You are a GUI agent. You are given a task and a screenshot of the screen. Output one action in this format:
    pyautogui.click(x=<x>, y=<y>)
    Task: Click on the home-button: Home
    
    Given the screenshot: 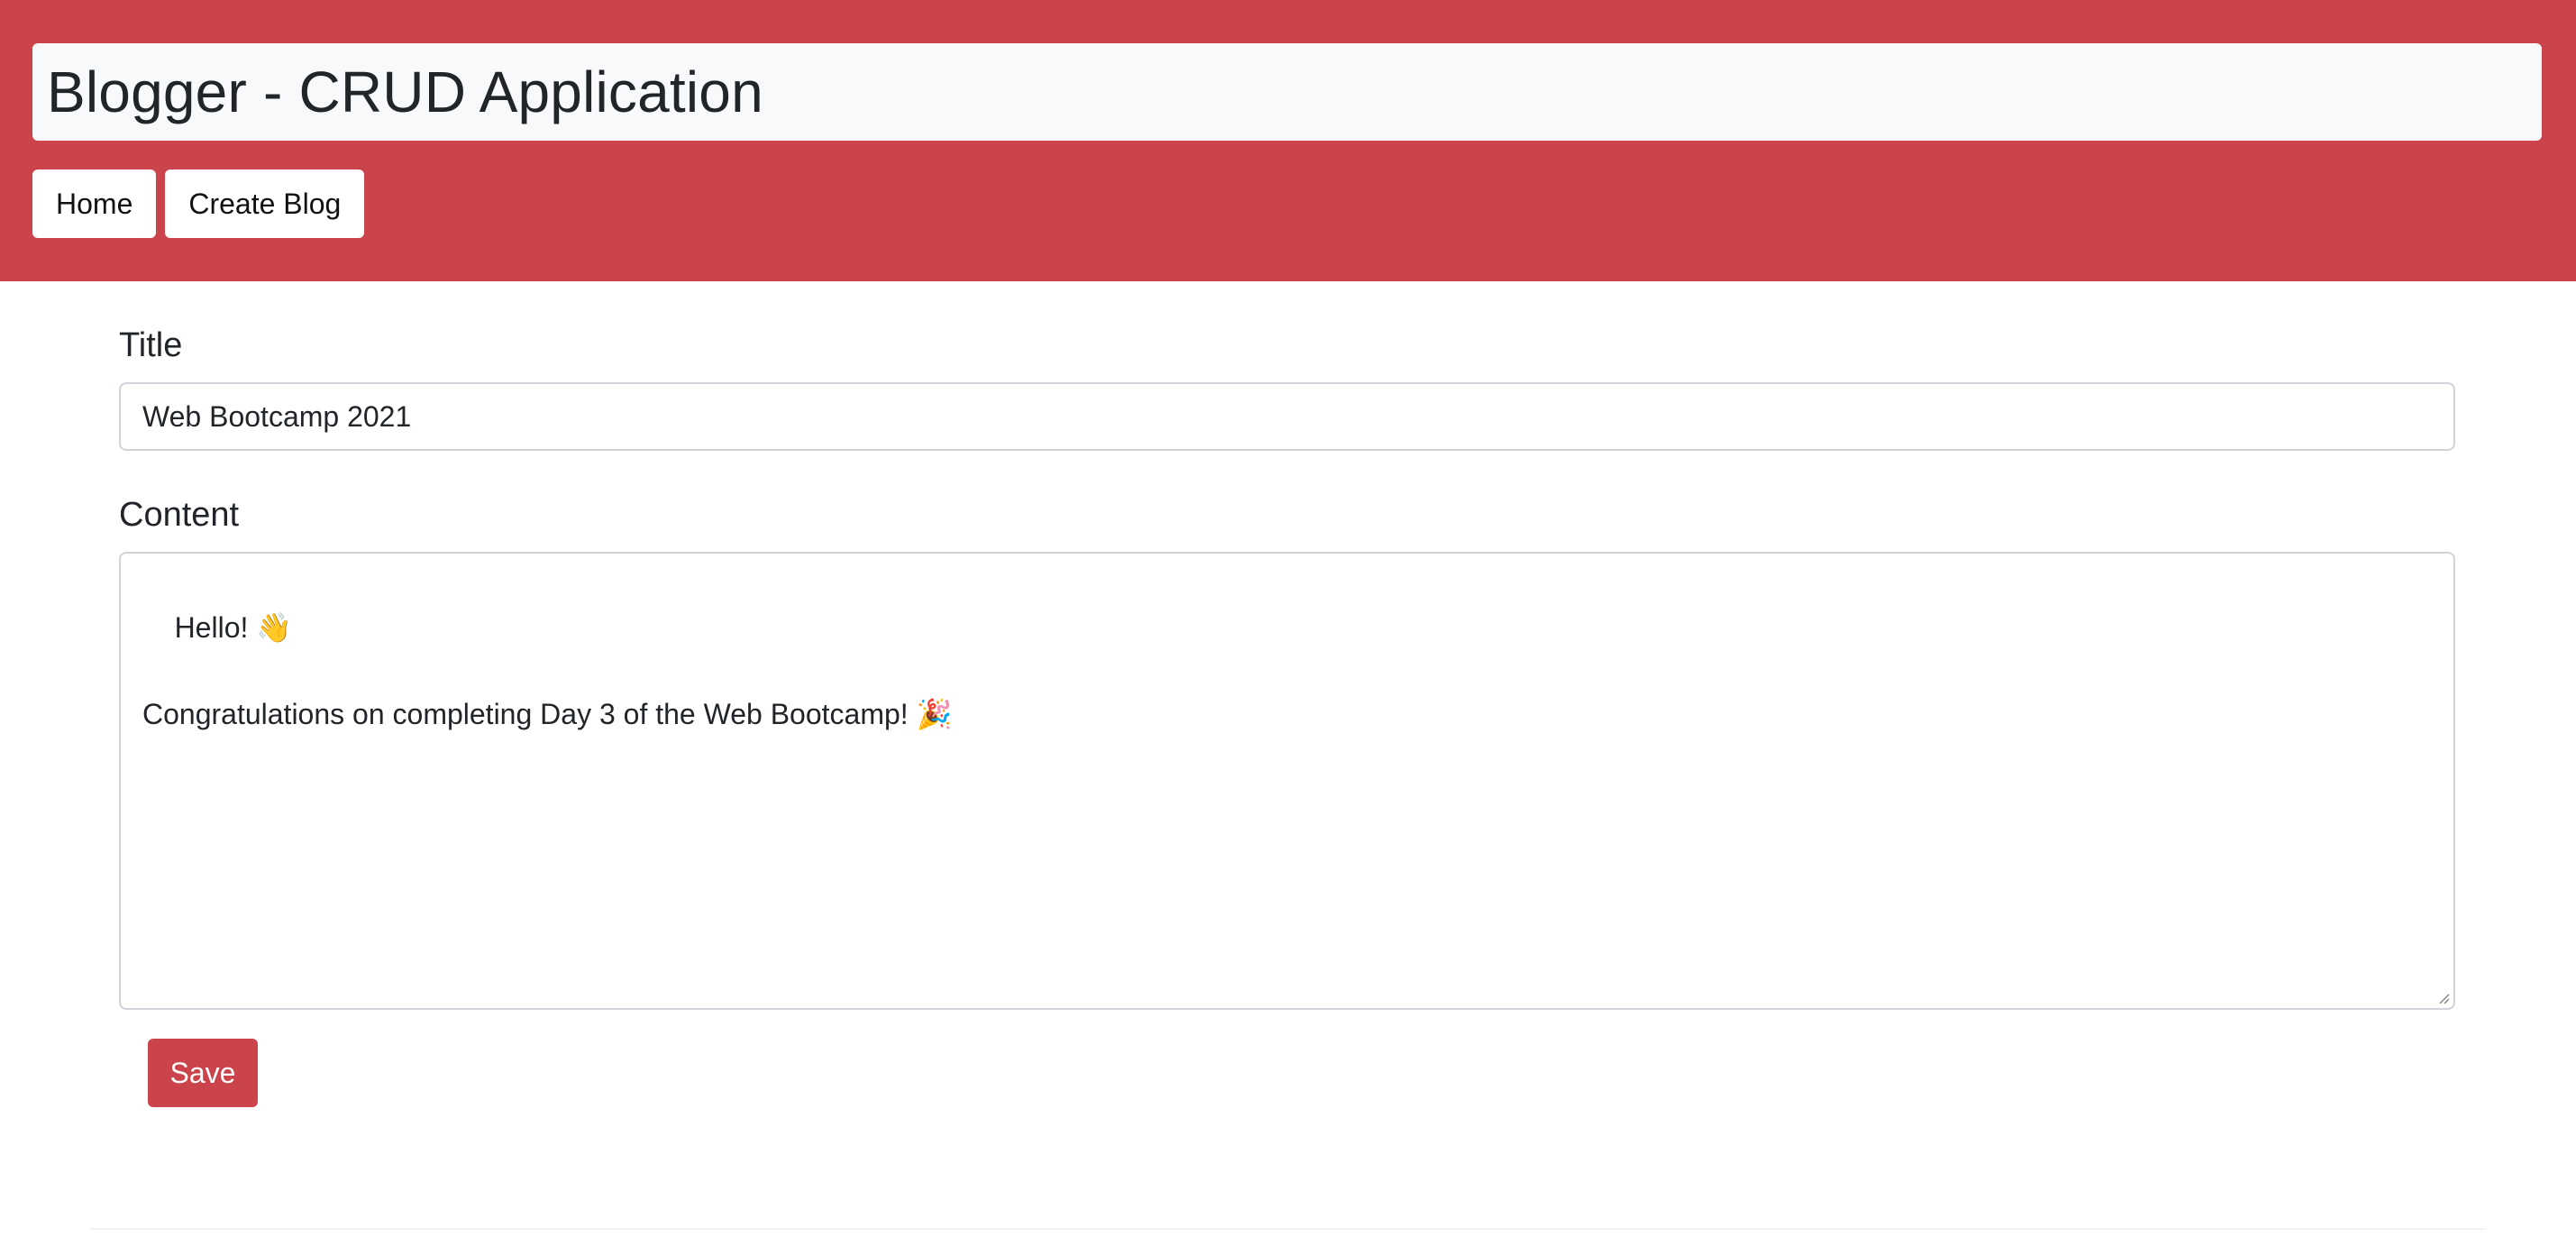 What is the action you would take?
    pyautogui.click(x=94, y=204)
    